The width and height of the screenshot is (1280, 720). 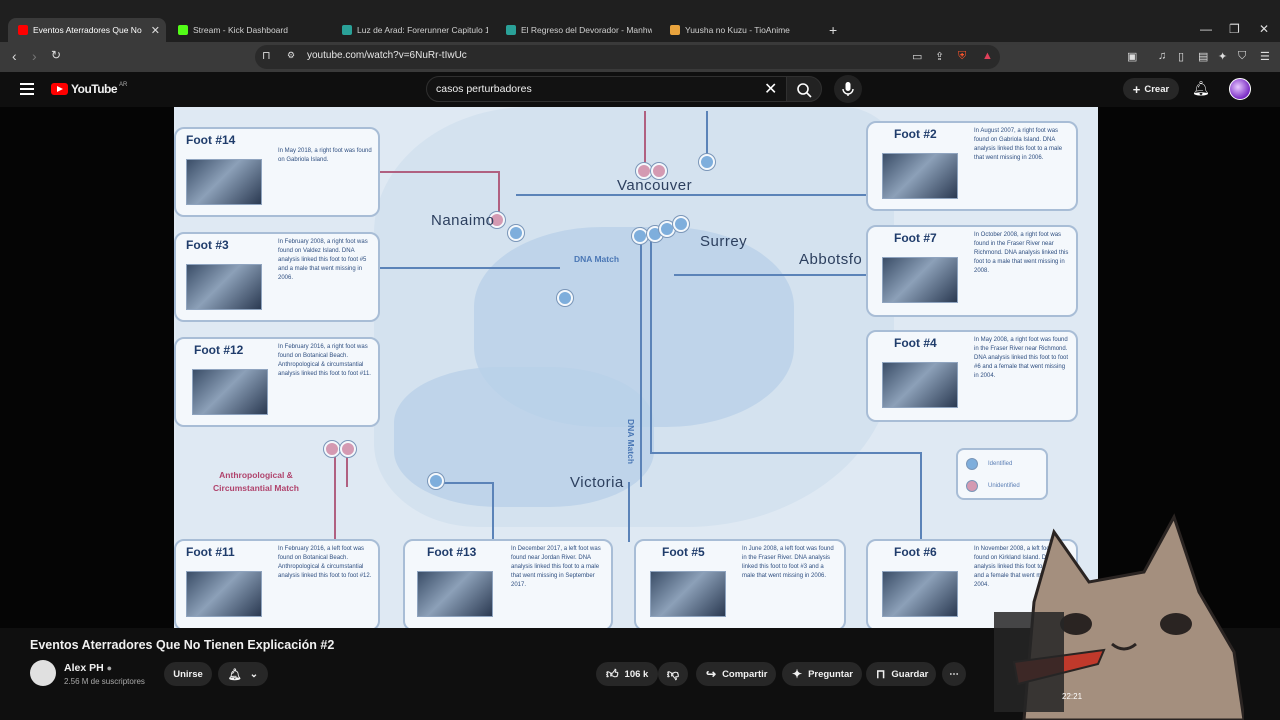 What do you see at coordinates (989, 56) in the screenshot?
I see `brave-rewards-icon: ▲` at bounding box center [989, 56].